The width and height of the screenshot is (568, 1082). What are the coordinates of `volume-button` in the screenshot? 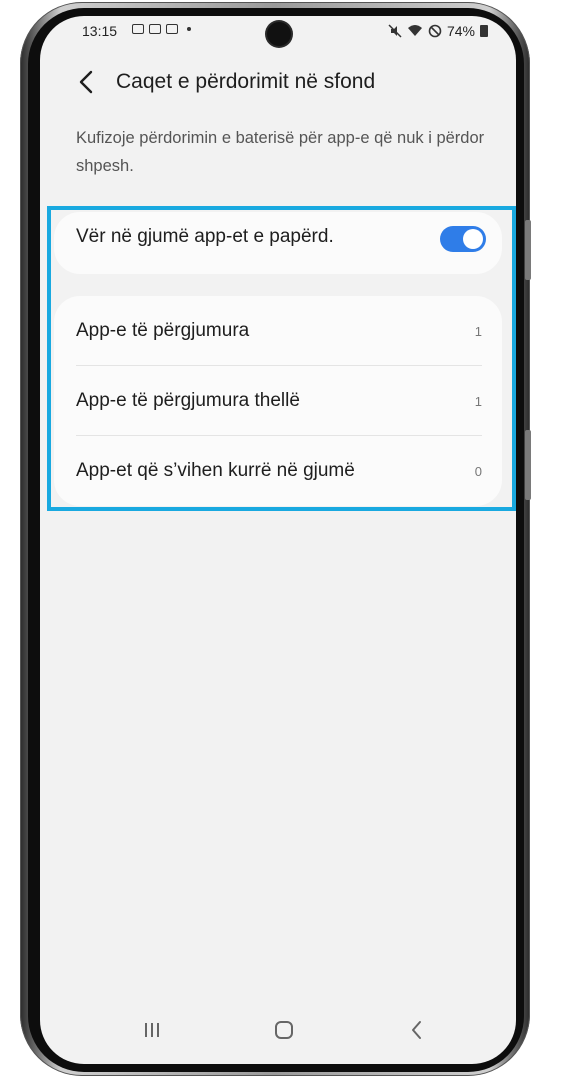 It's located at (528, 250).